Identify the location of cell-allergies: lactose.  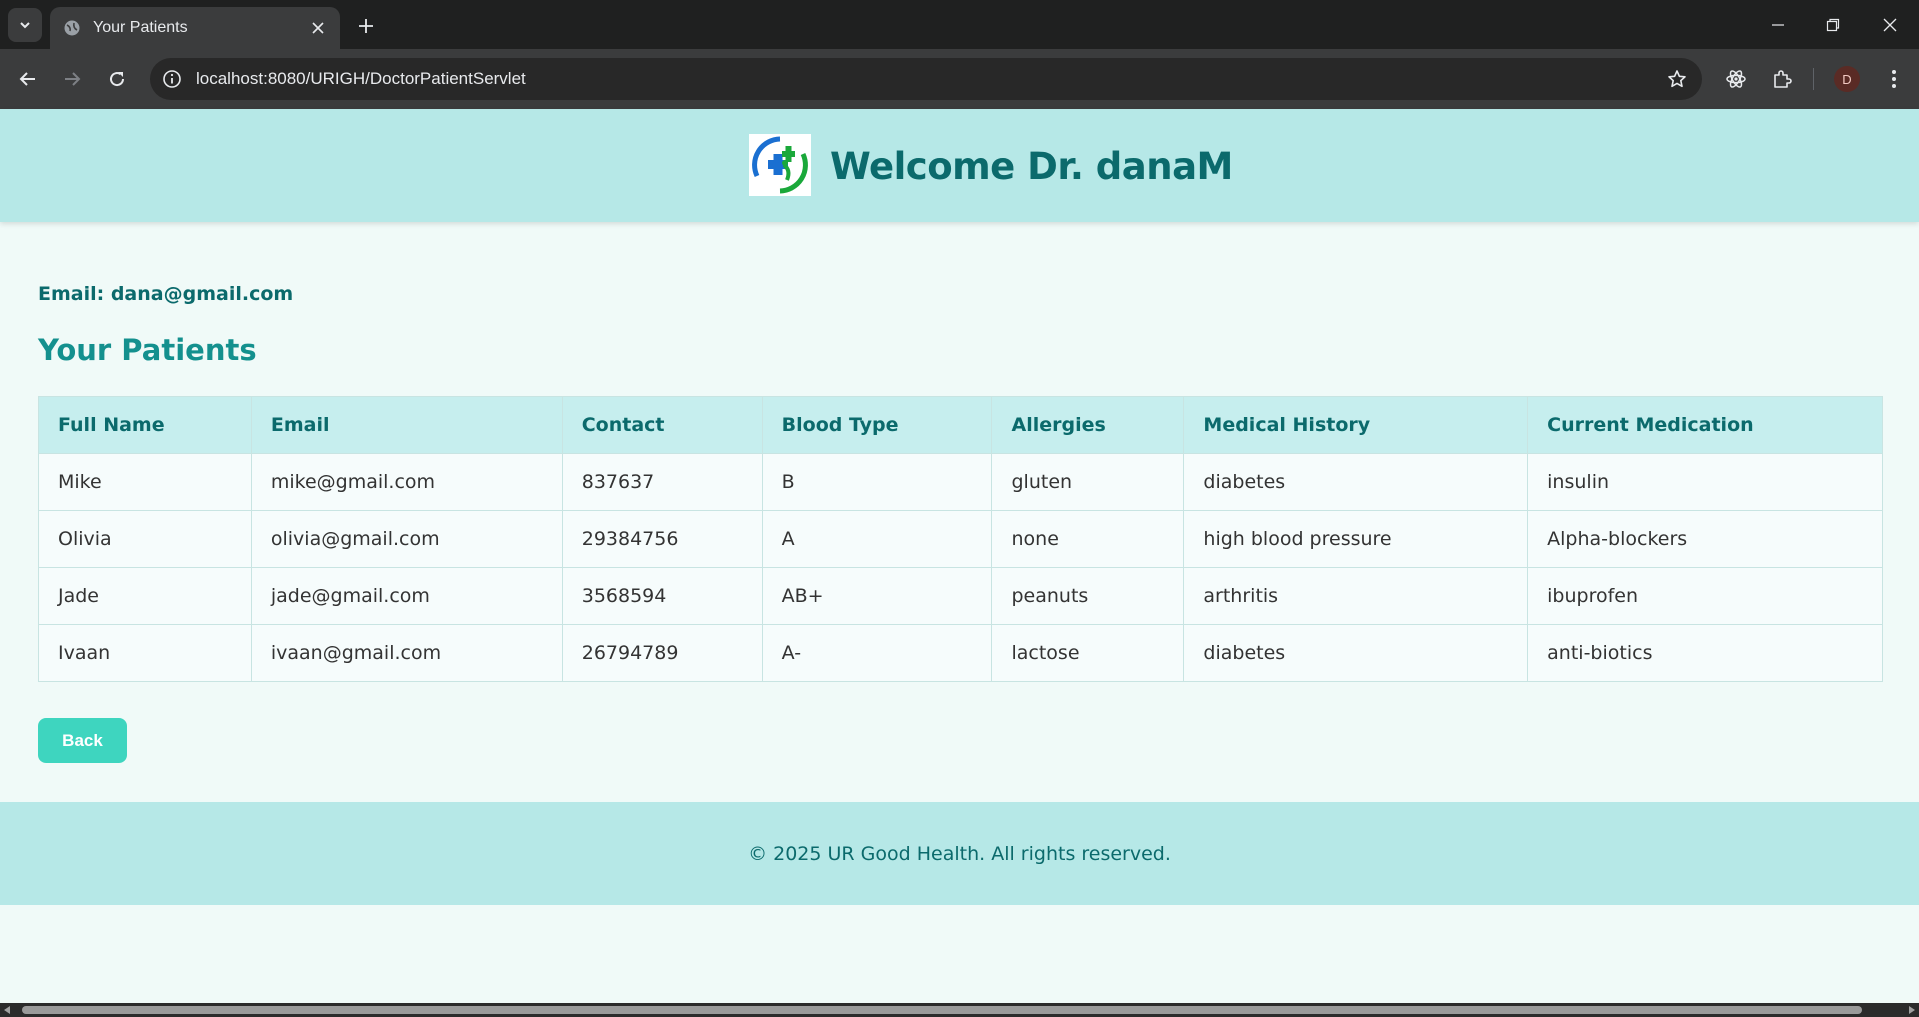
(1088, 653).